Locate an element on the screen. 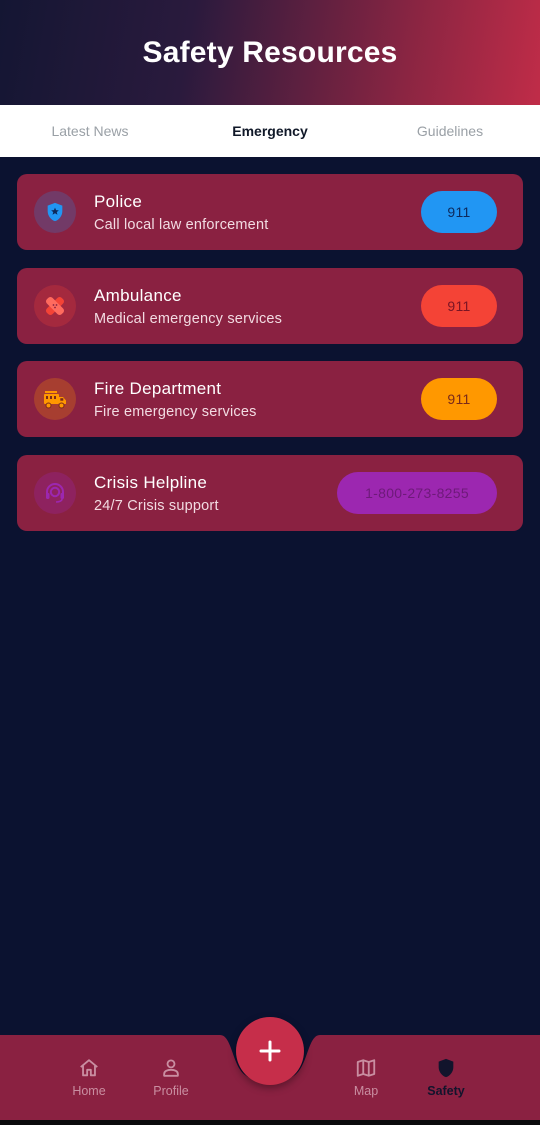 This screenshot has height=1125, width=540. nav-label: Profile is located at coordinates (171, 1091).